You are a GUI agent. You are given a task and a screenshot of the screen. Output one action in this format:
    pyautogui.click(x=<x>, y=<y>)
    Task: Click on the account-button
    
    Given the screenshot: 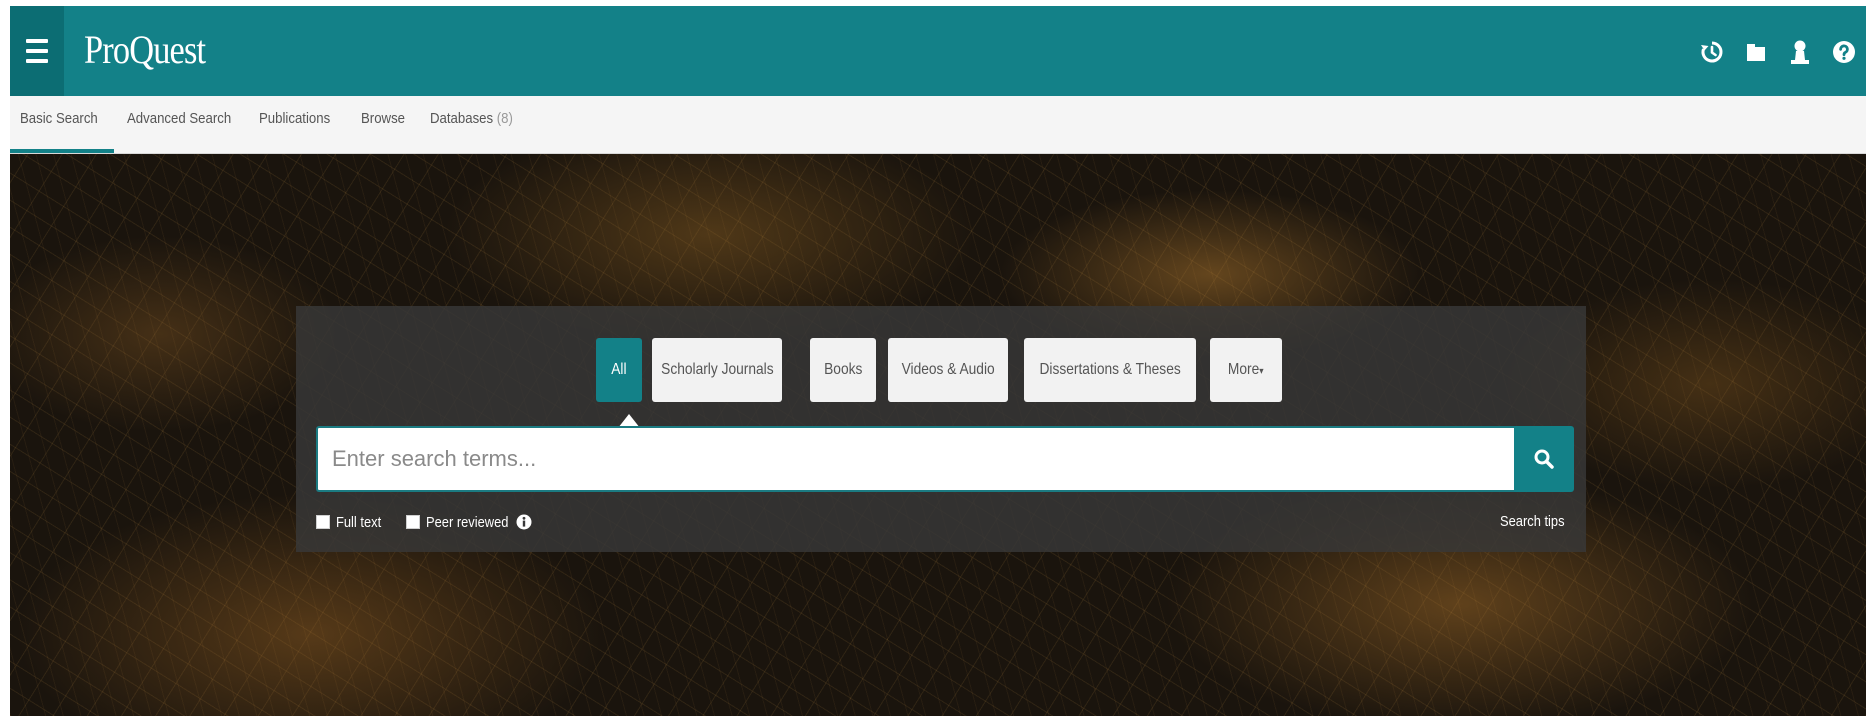 What is the action you would take?
    pyautogui.click(x=1800, y=52)
    